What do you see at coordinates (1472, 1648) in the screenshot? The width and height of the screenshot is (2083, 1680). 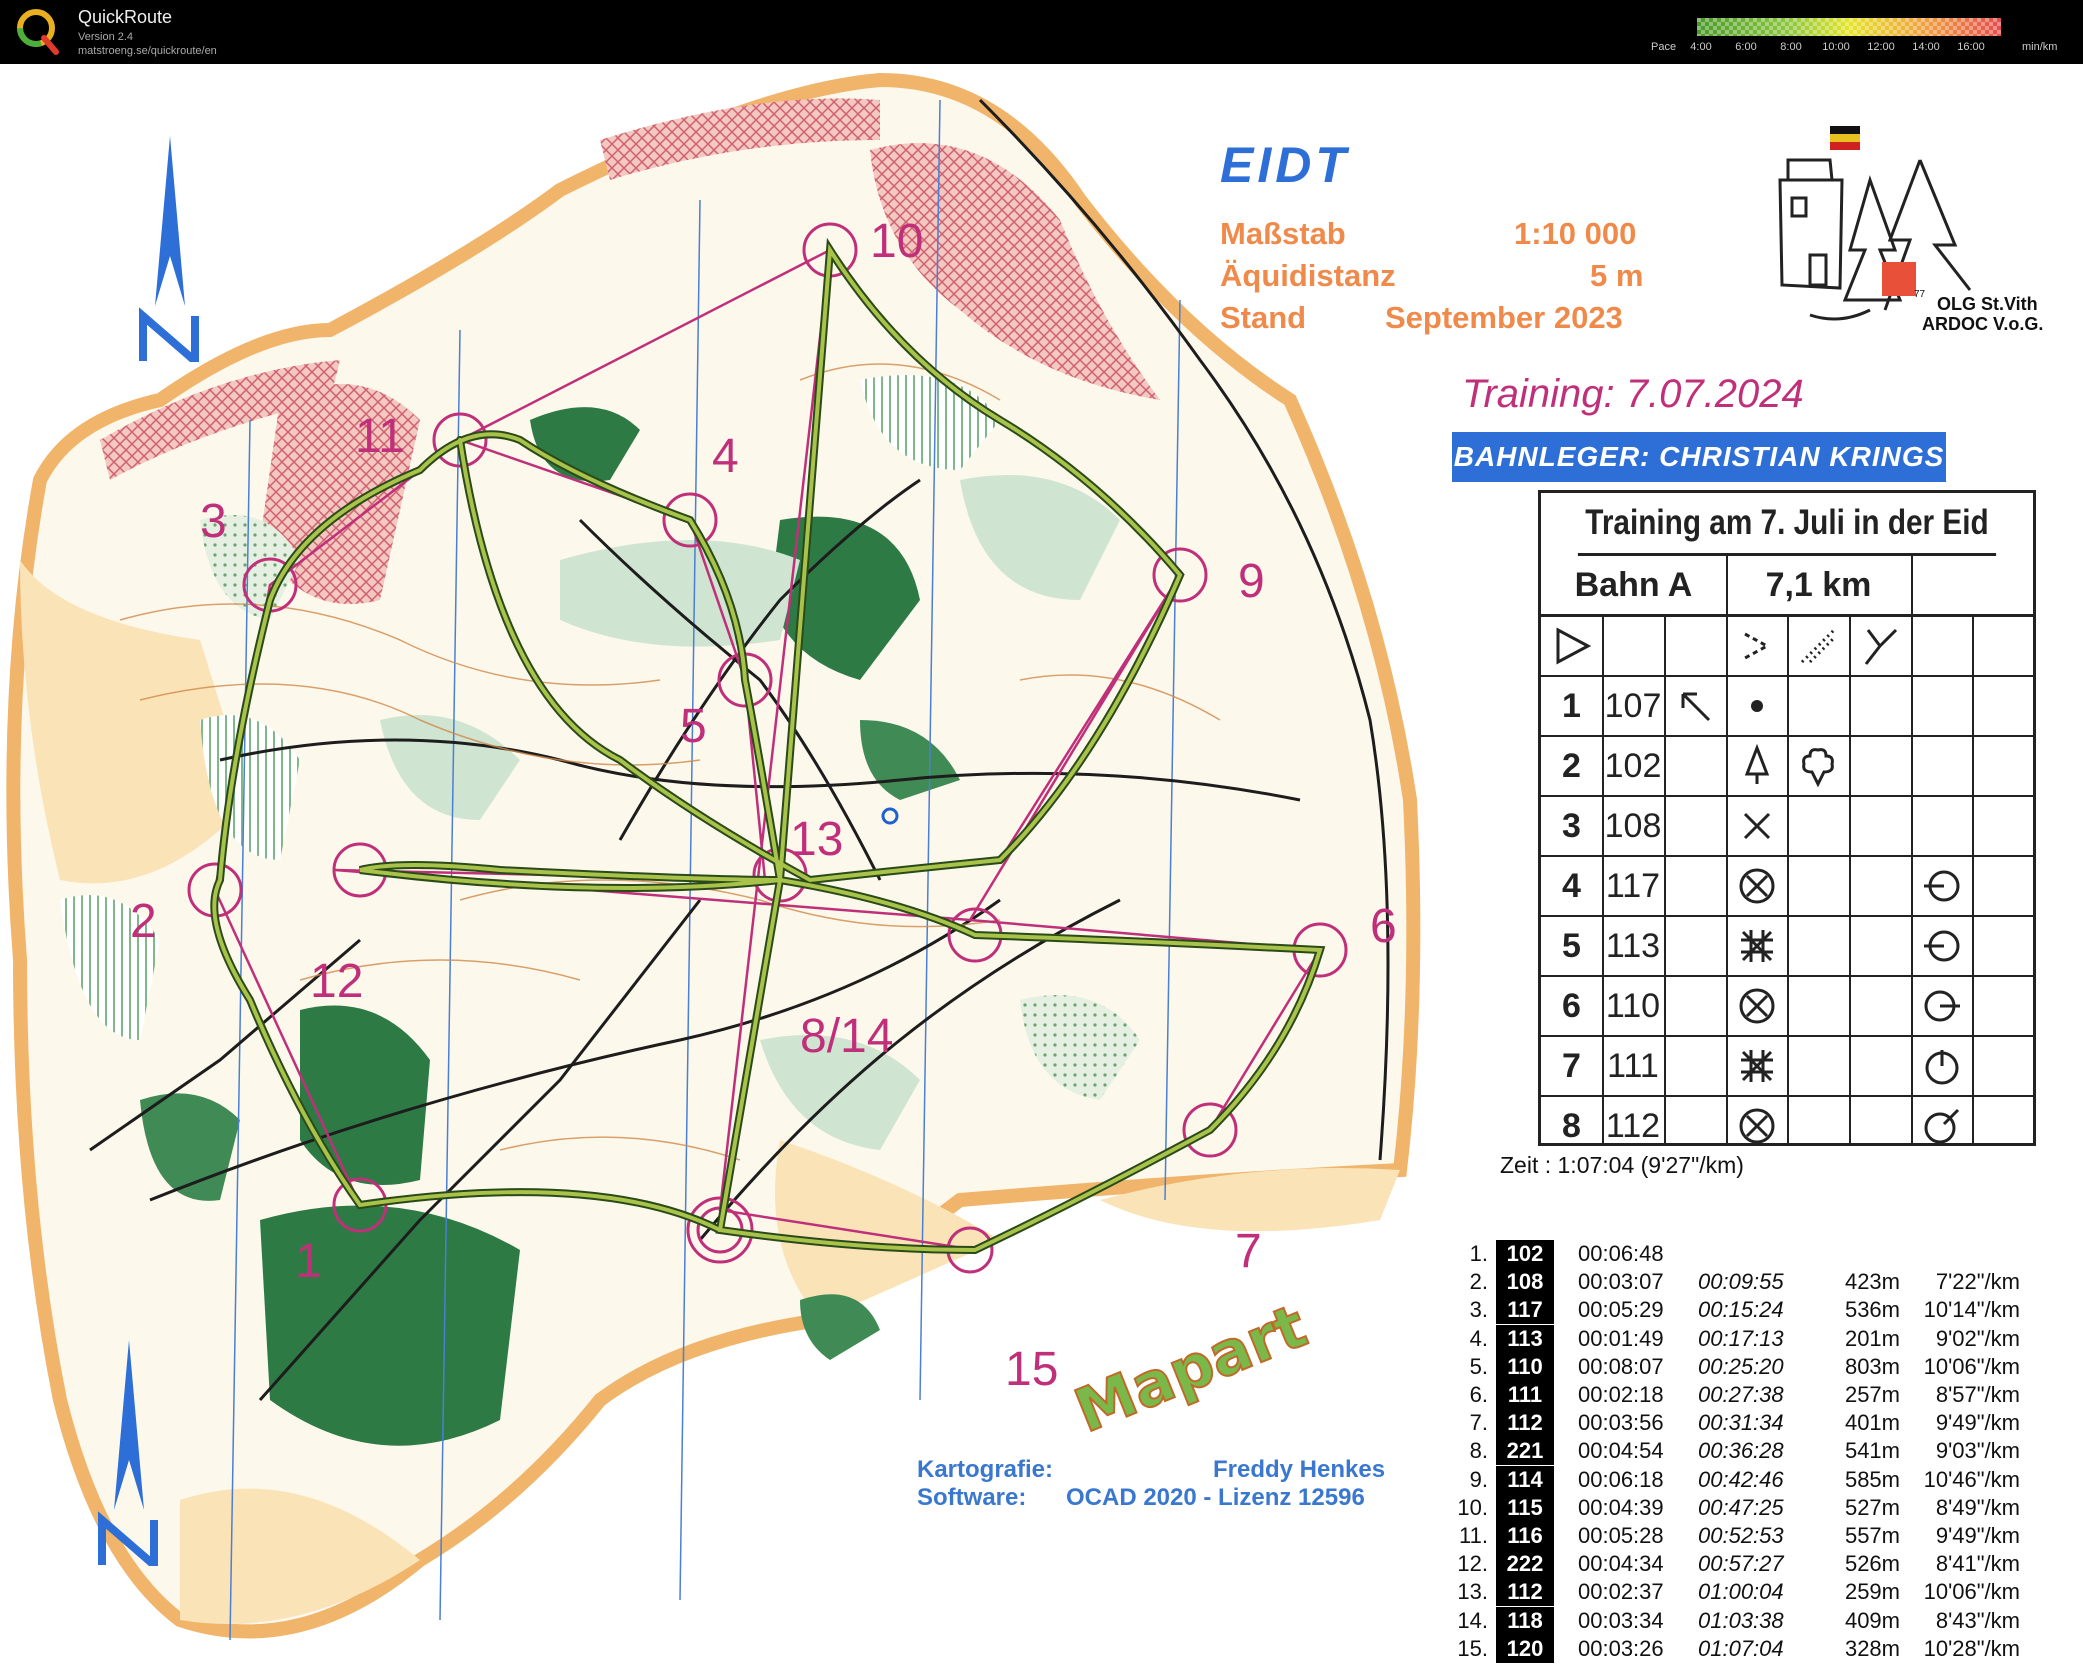 I see `split-index: 15.` at bounding box center [1472, 1648].